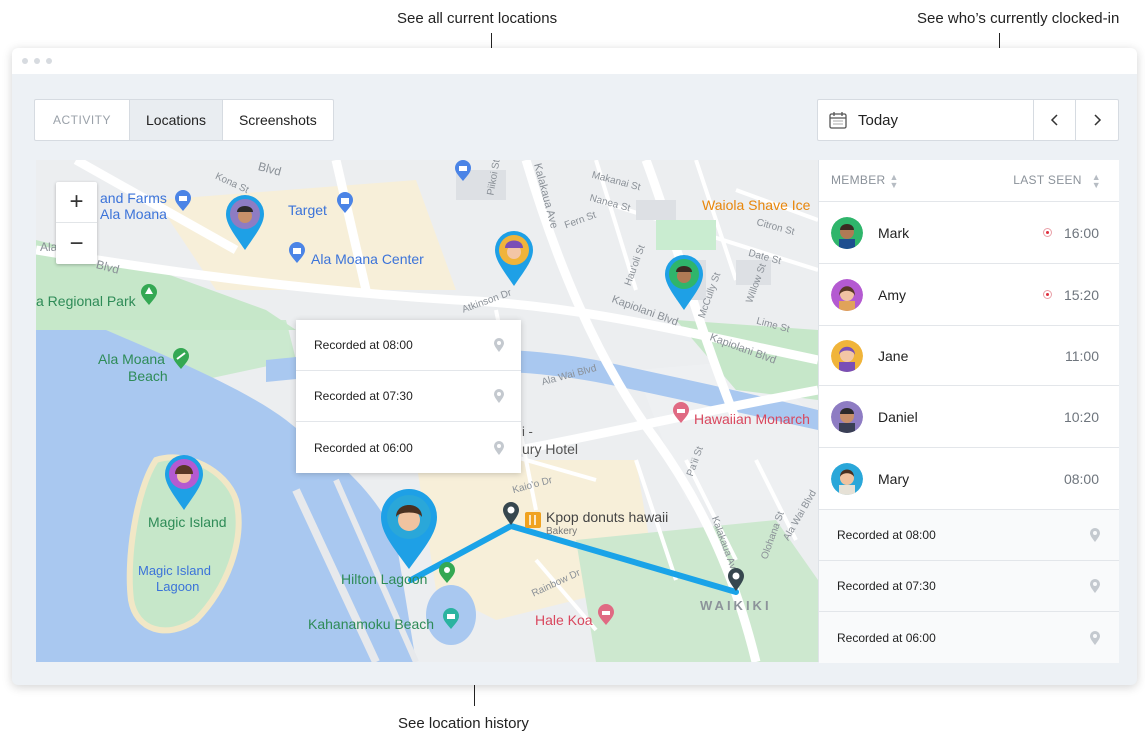 The image size is (1145, 733). Describe the element at coordinates (451, 619) in the screenshot. I see `camera-icon` at that location.